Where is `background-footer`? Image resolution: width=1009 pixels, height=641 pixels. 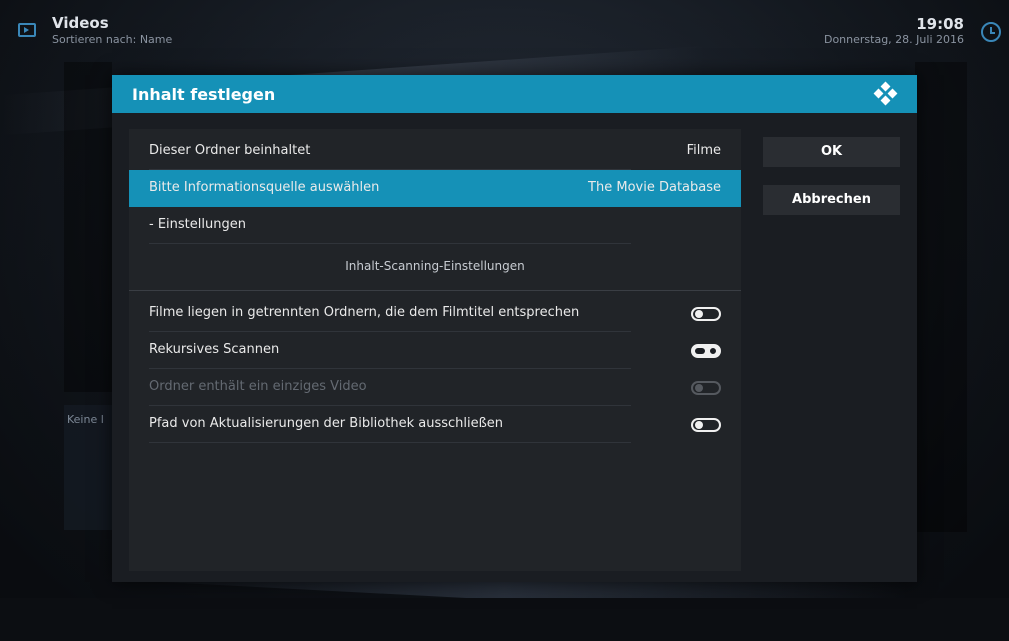
background-footer is located at coordinates (504, 619).